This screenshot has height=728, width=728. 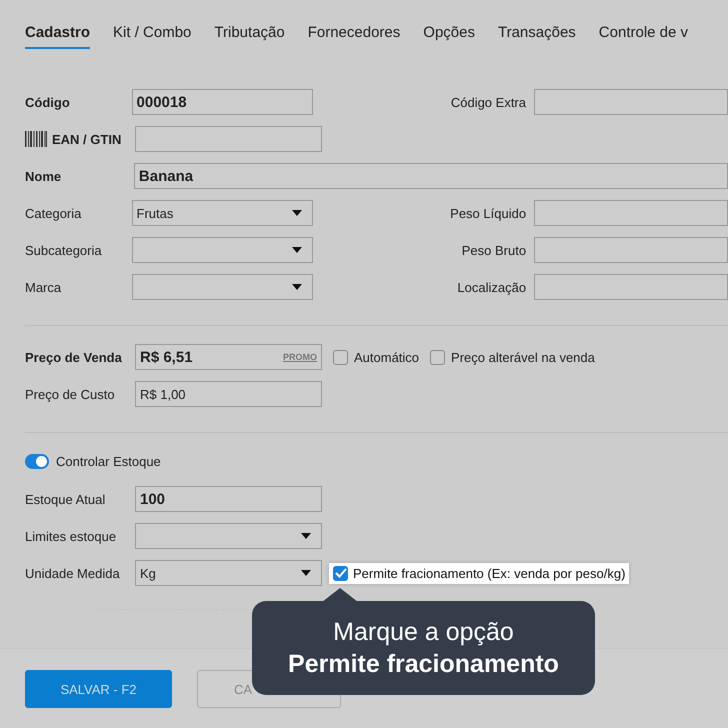 I want to click on checkbox-label: Automático, so click(x=387, y=357).